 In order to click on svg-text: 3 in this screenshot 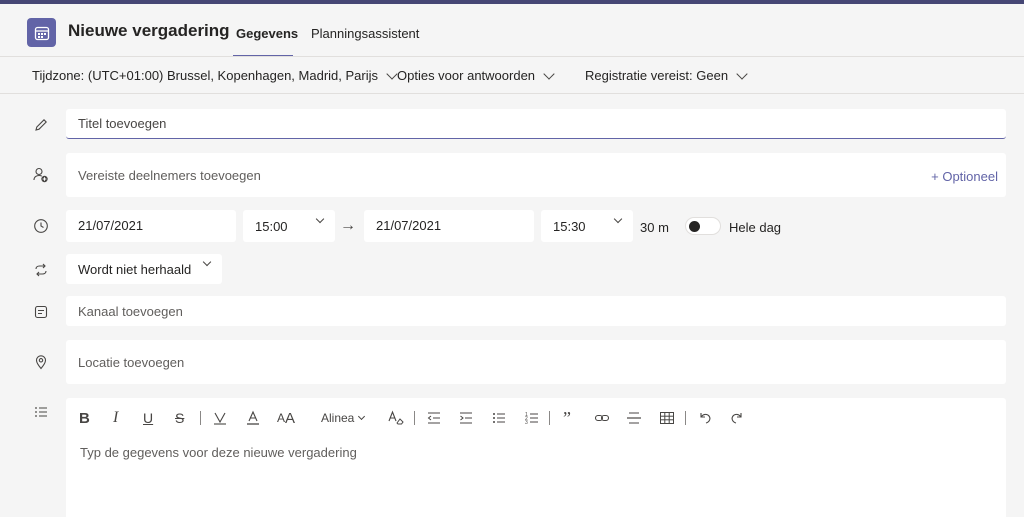, I will do `click(526, 423)`.